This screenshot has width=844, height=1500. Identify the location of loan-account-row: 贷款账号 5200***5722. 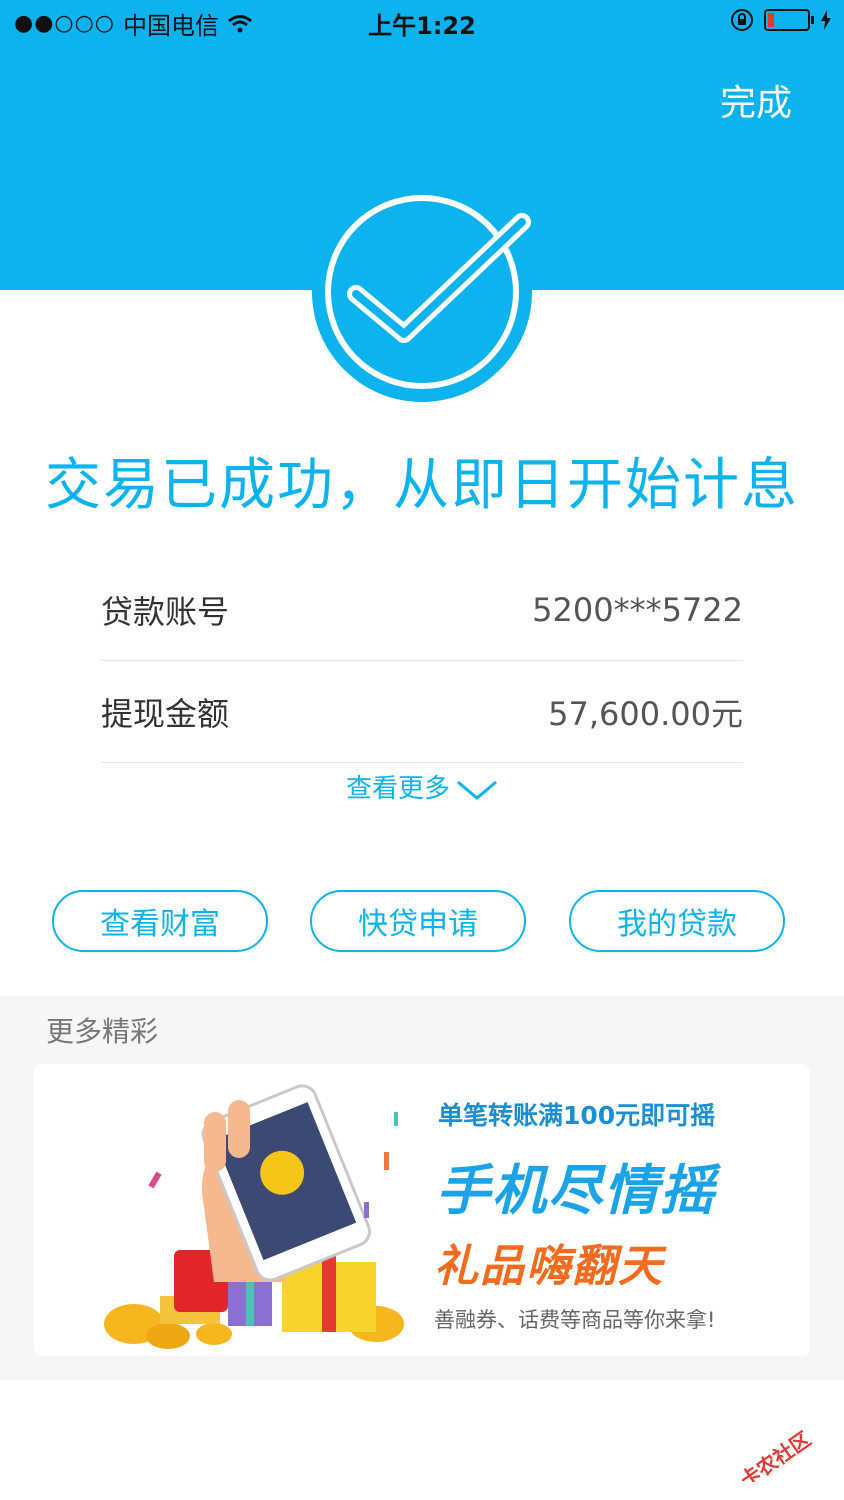
(422, 610).